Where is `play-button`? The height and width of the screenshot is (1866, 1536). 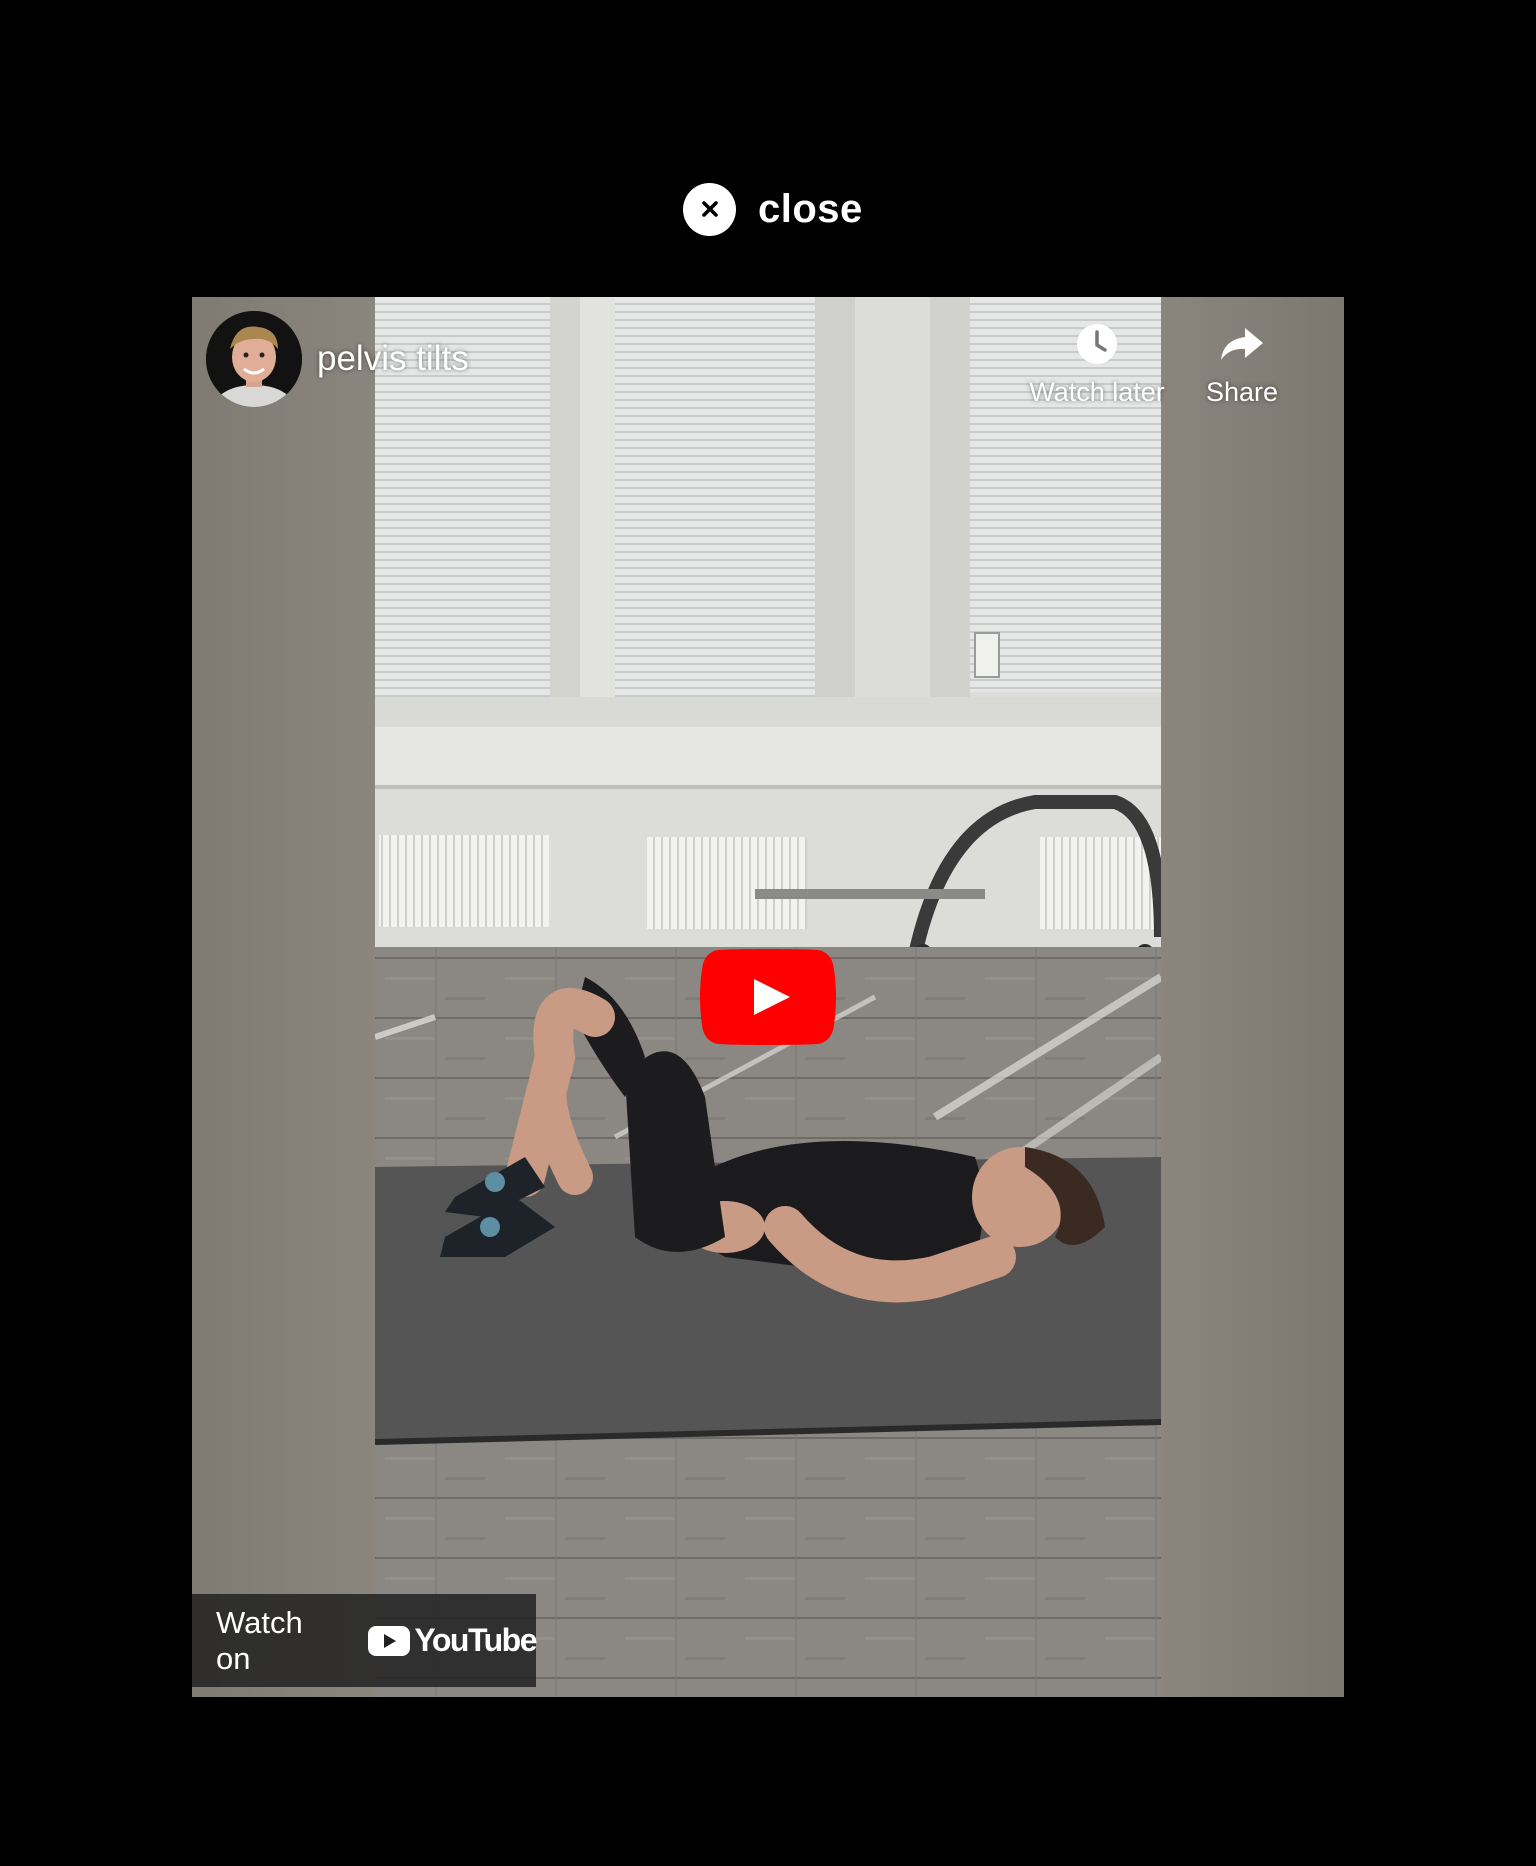
play-button is located at coordinates (768, 997).